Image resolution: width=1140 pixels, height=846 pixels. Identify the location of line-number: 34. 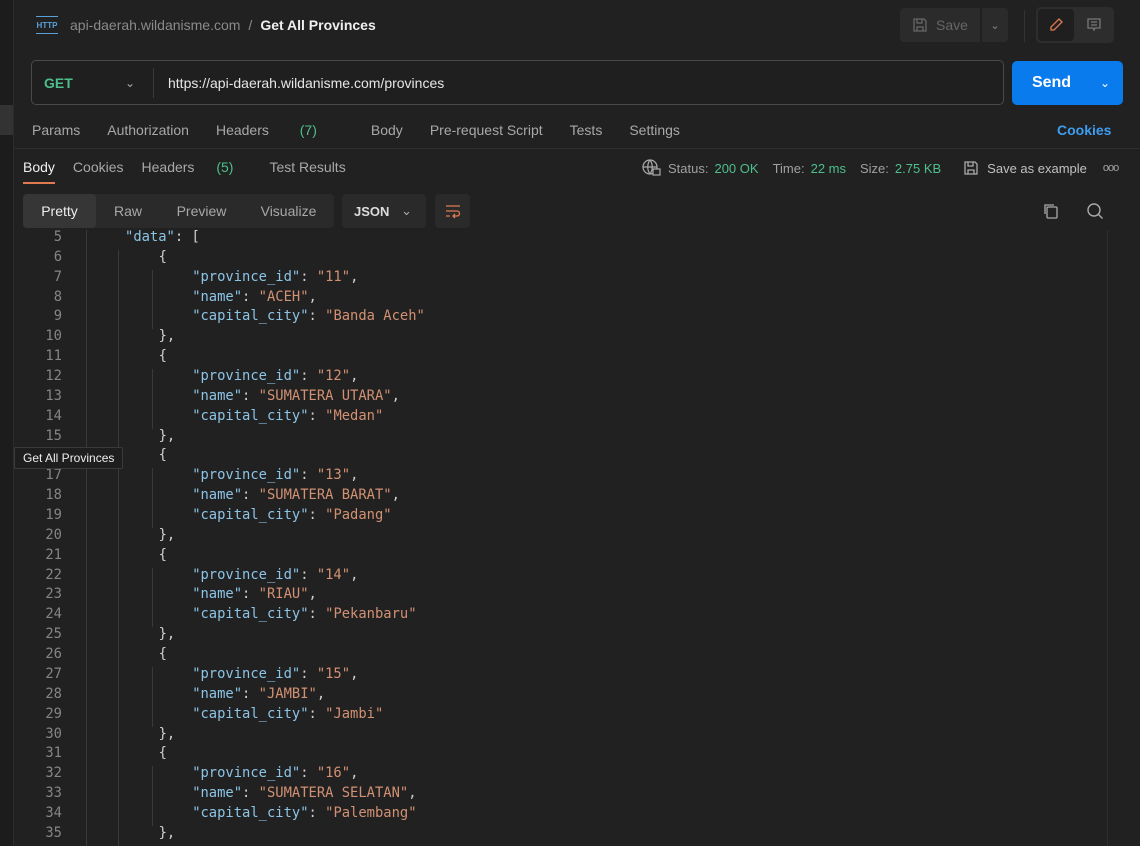
(53, 812).